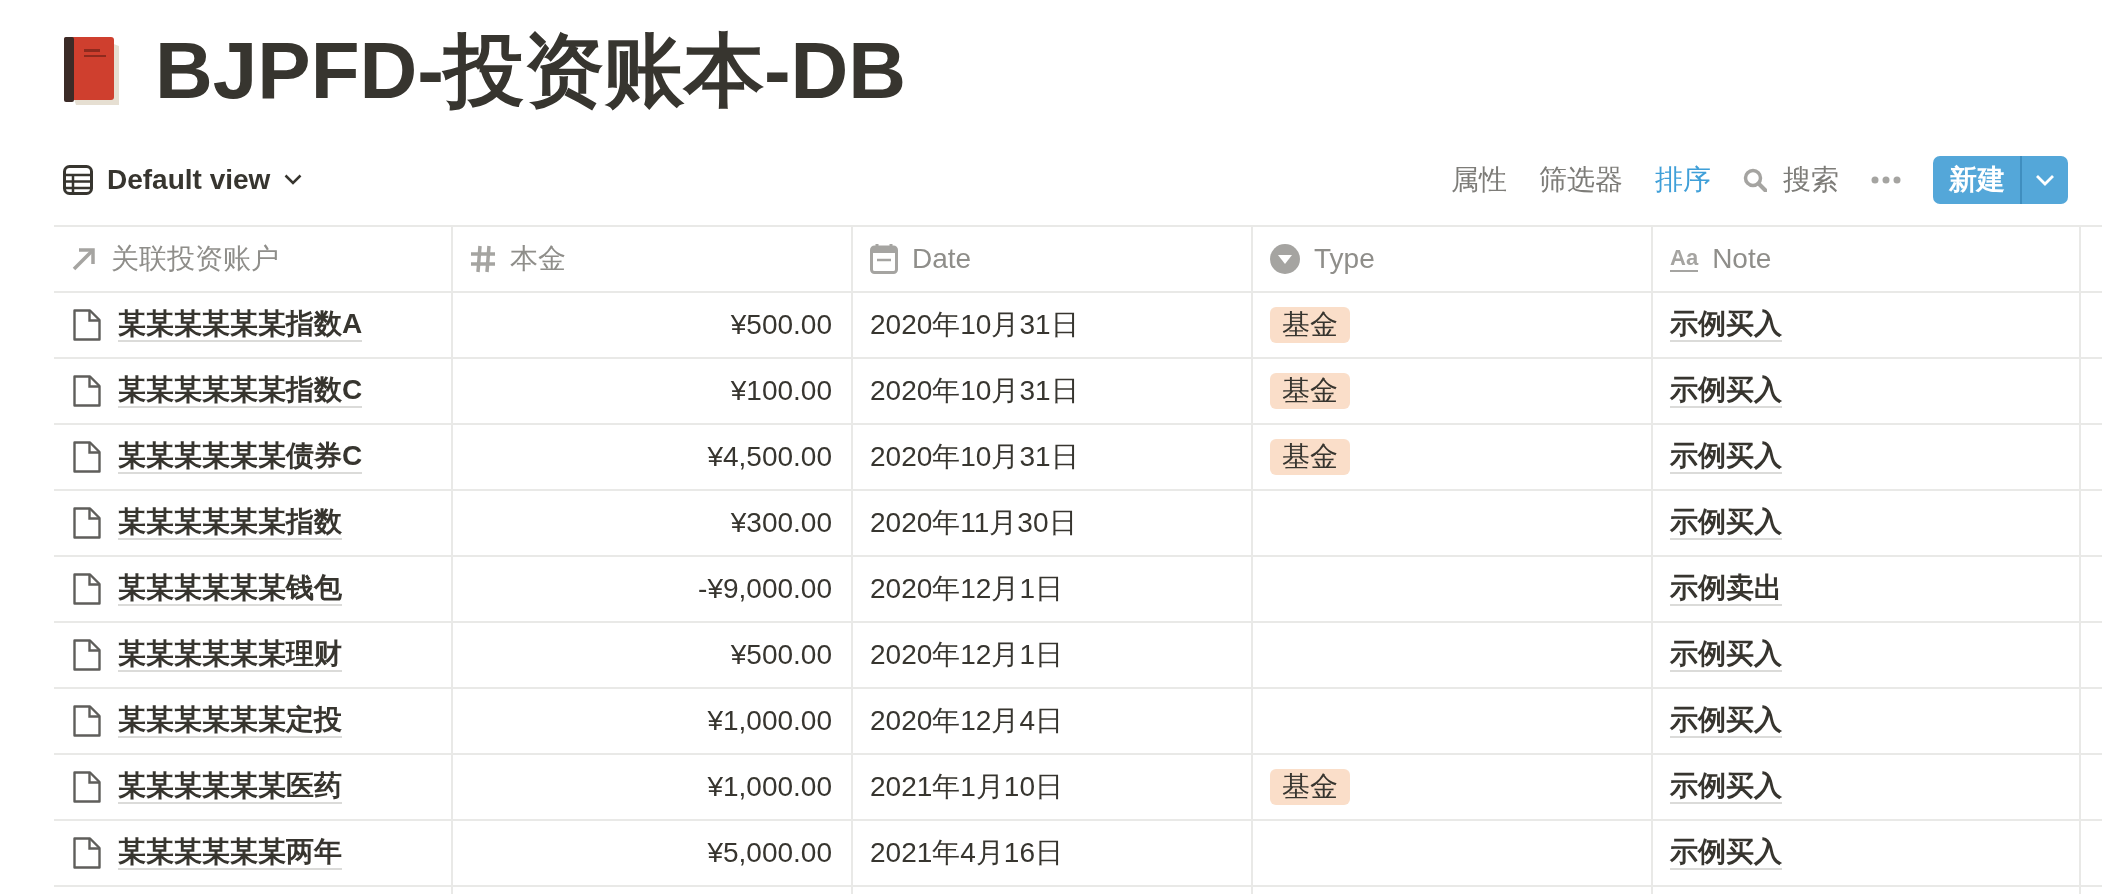 This screenshot has height=894, width=2102. Describe the element at coordinates (483, 259) in the screenshot. I see `hash-icon` at that location.